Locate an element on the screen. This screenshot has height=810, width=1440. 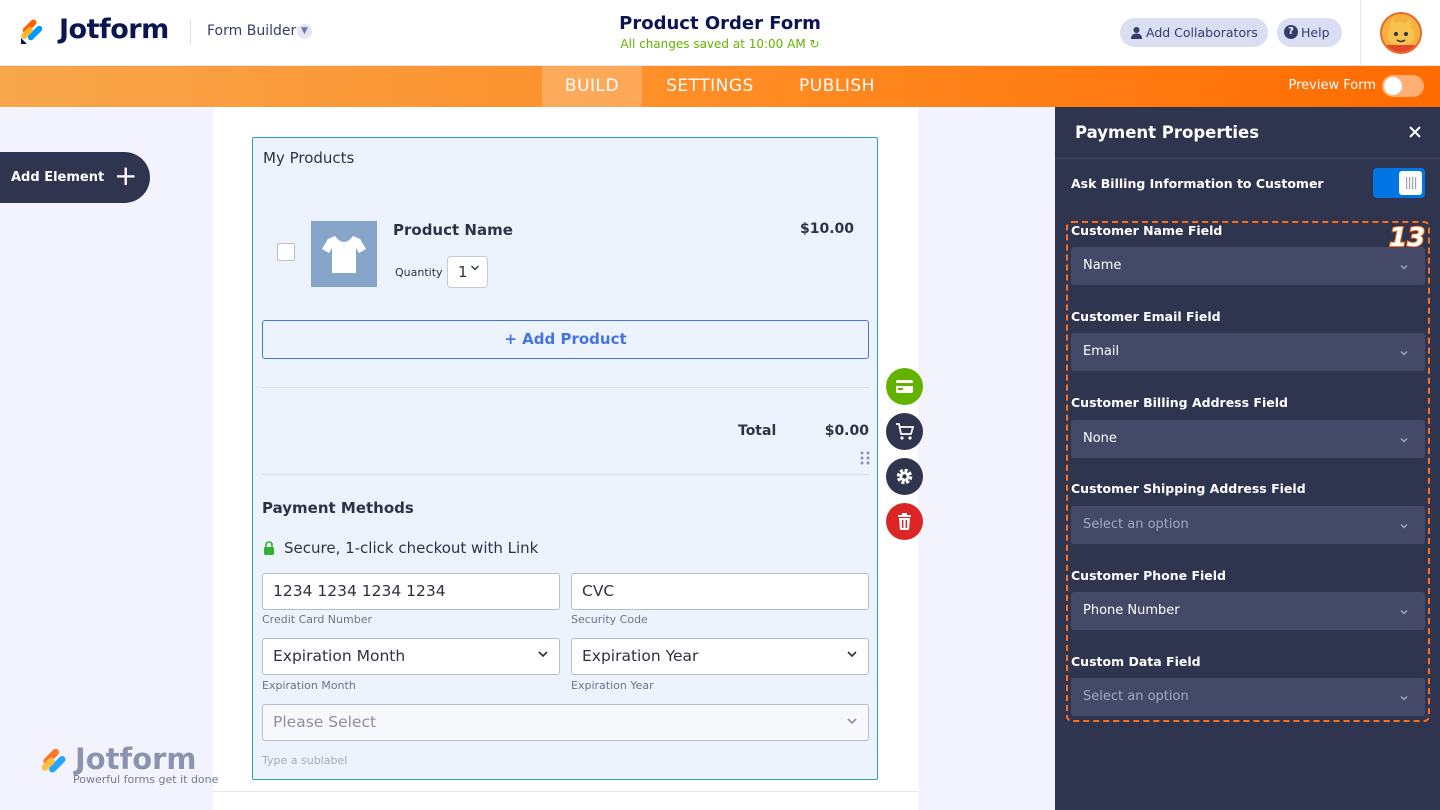
cvc-sublabel: Security Code is located at coordinates (609, 619).